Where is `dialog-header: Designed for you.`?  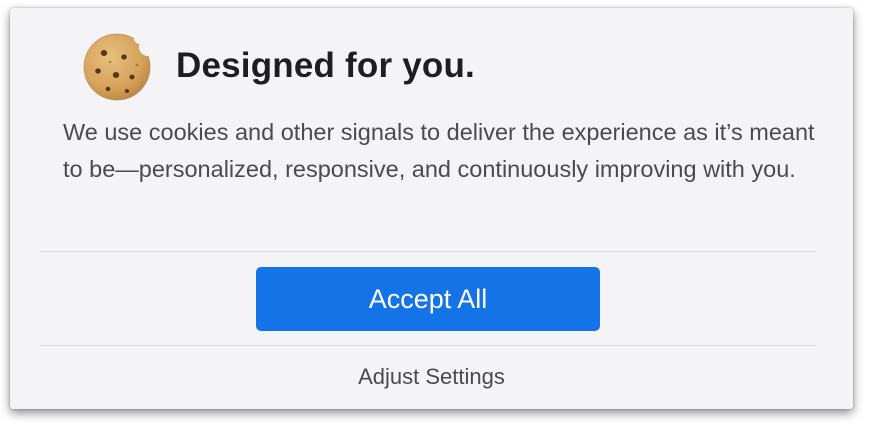 dialog-header: Designed for you. is located at coordinates (278, 66).